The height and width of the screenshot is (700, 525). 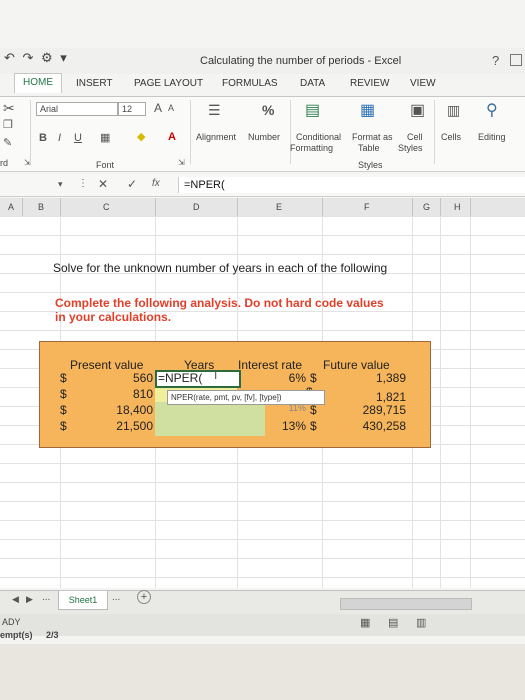 What do you see at coordinates (172, 137) in the screenshot?
I see `font-color-icon: A` at bounding box center [172, 137].